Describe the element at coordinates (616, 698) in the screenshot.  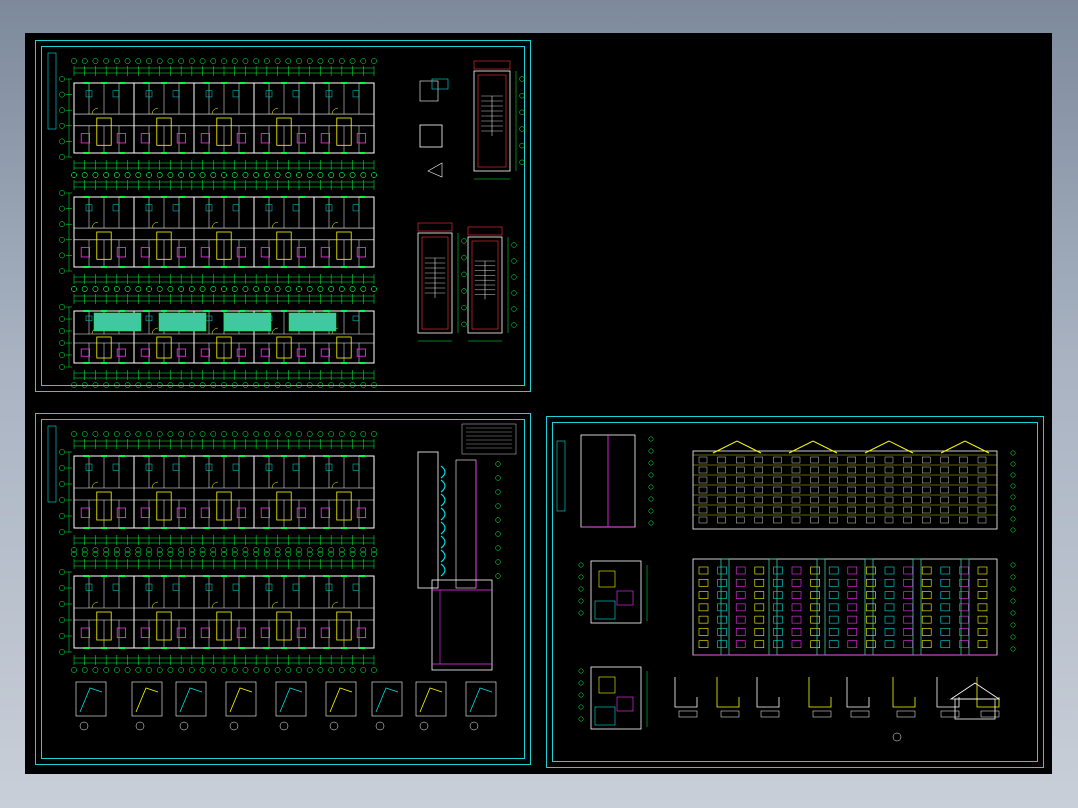
I see `unit-plan` at that location.